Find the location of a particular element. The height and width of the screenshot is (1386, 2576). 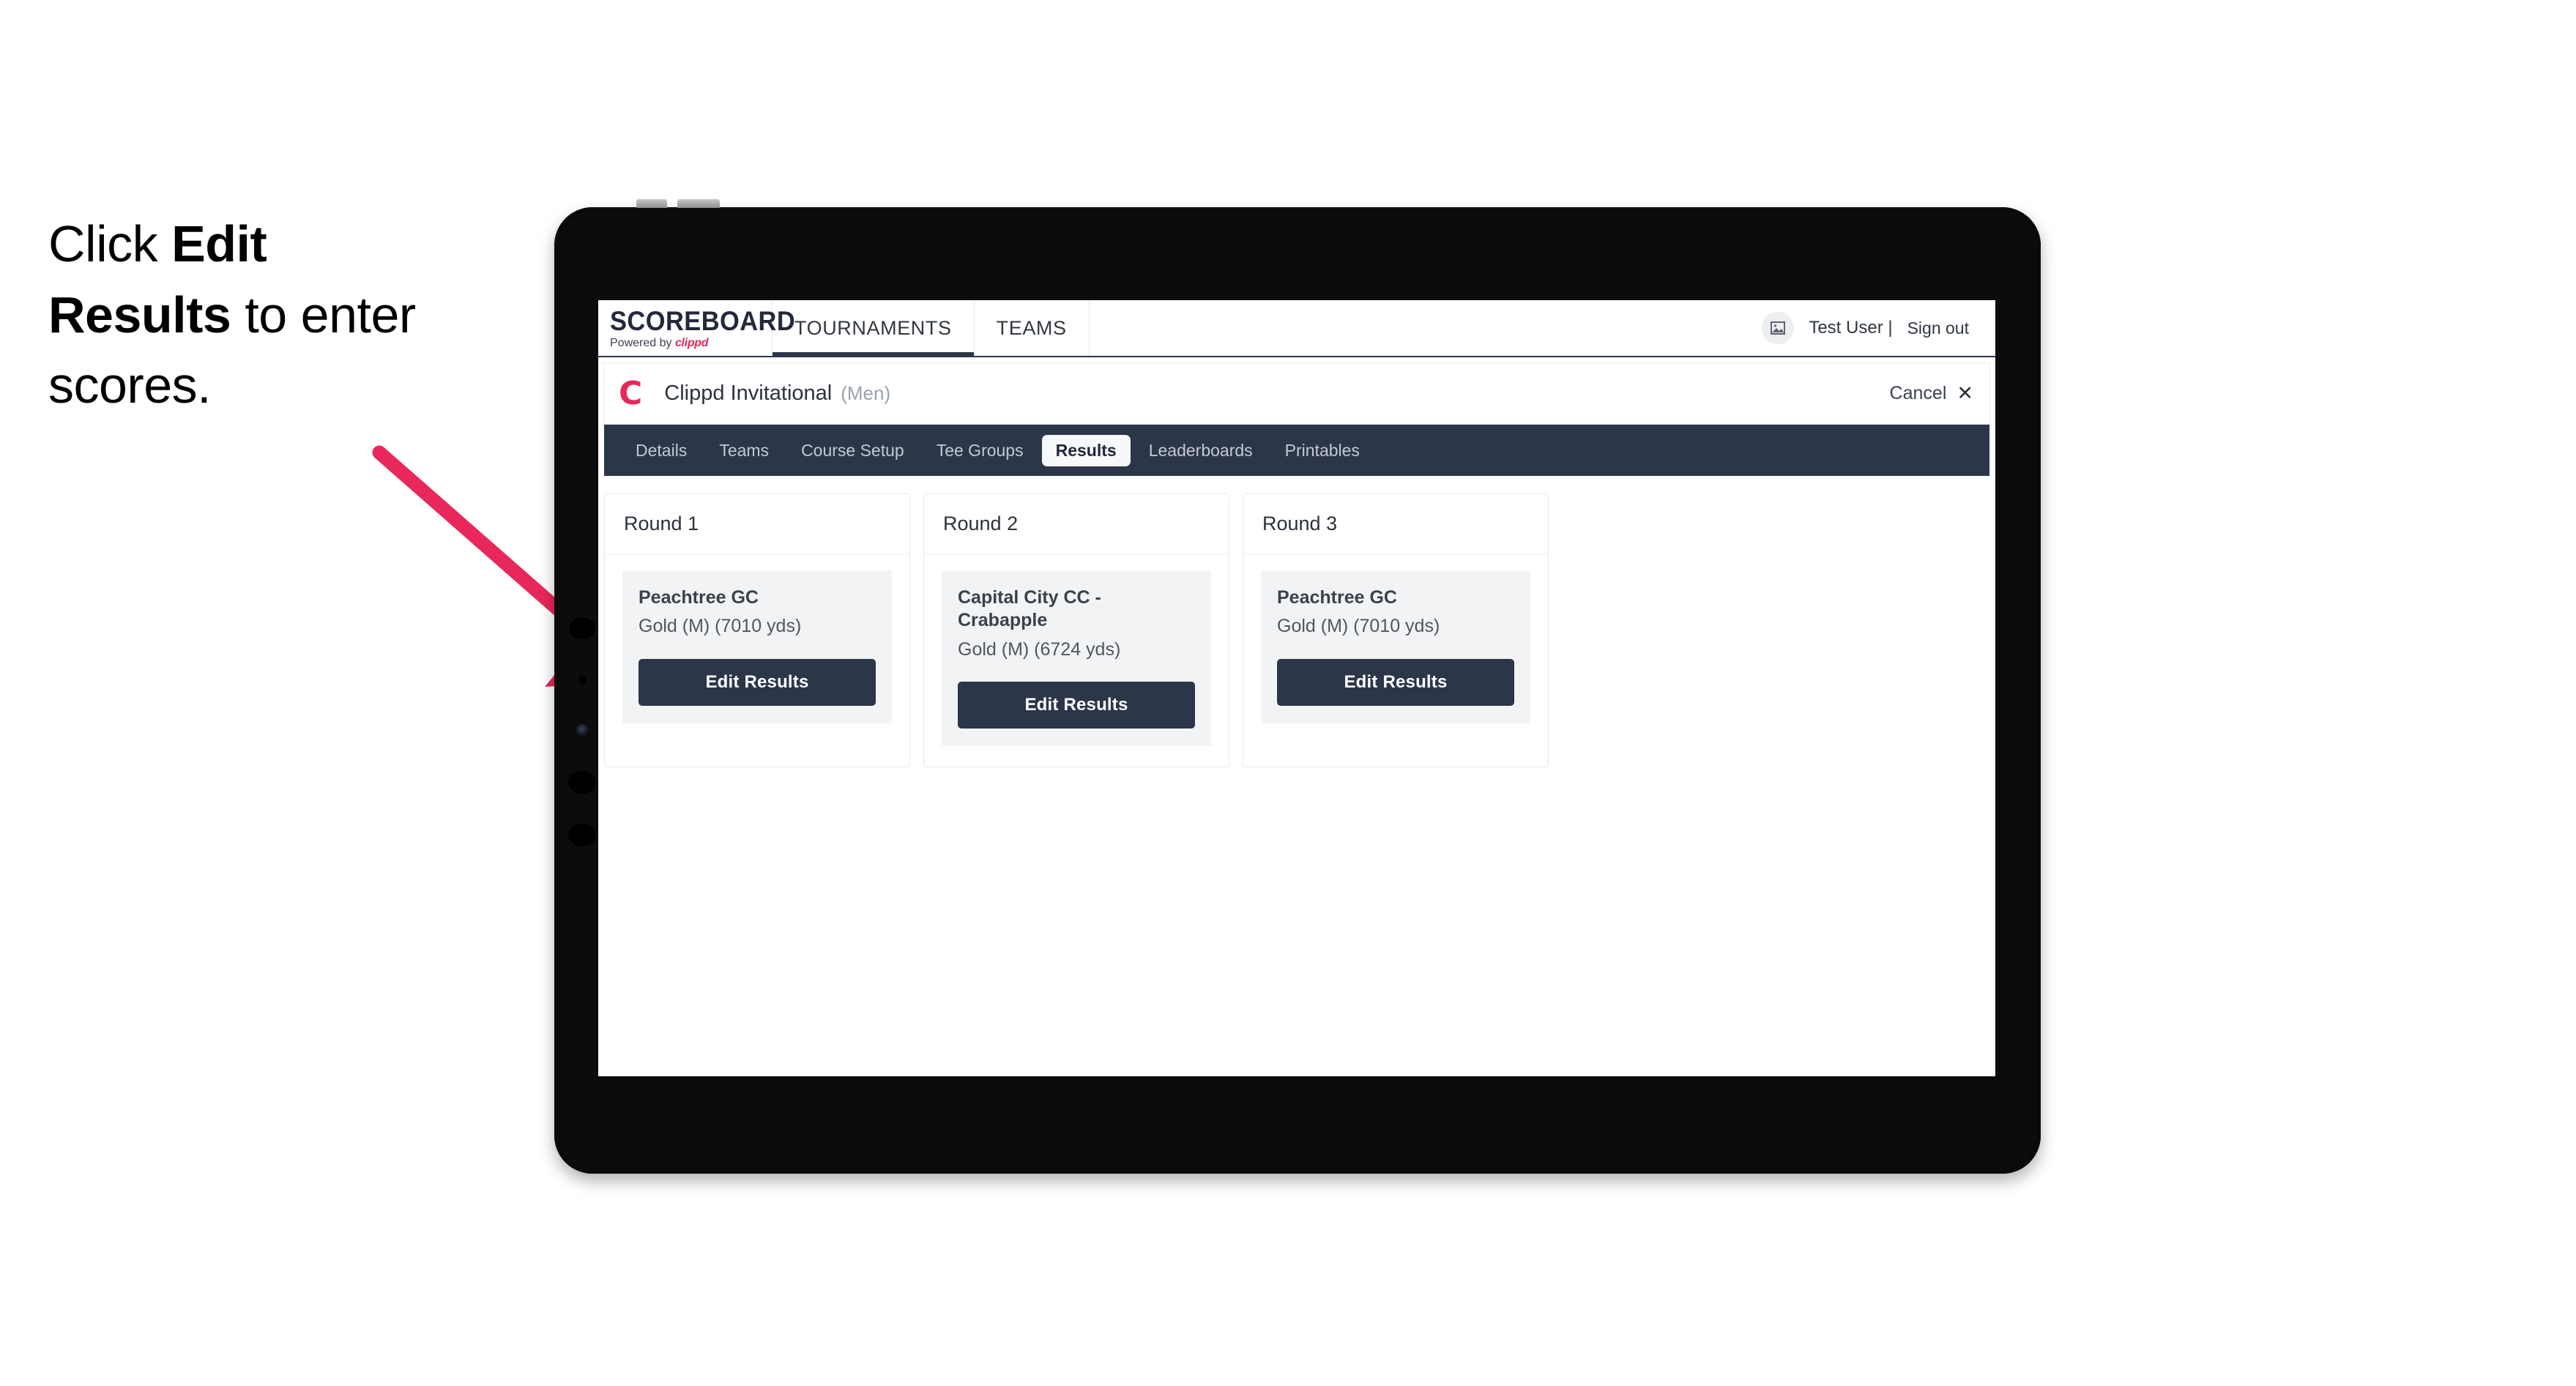

course-name: Capital City CC - Crabapple is located at coordinates (1029, 609).